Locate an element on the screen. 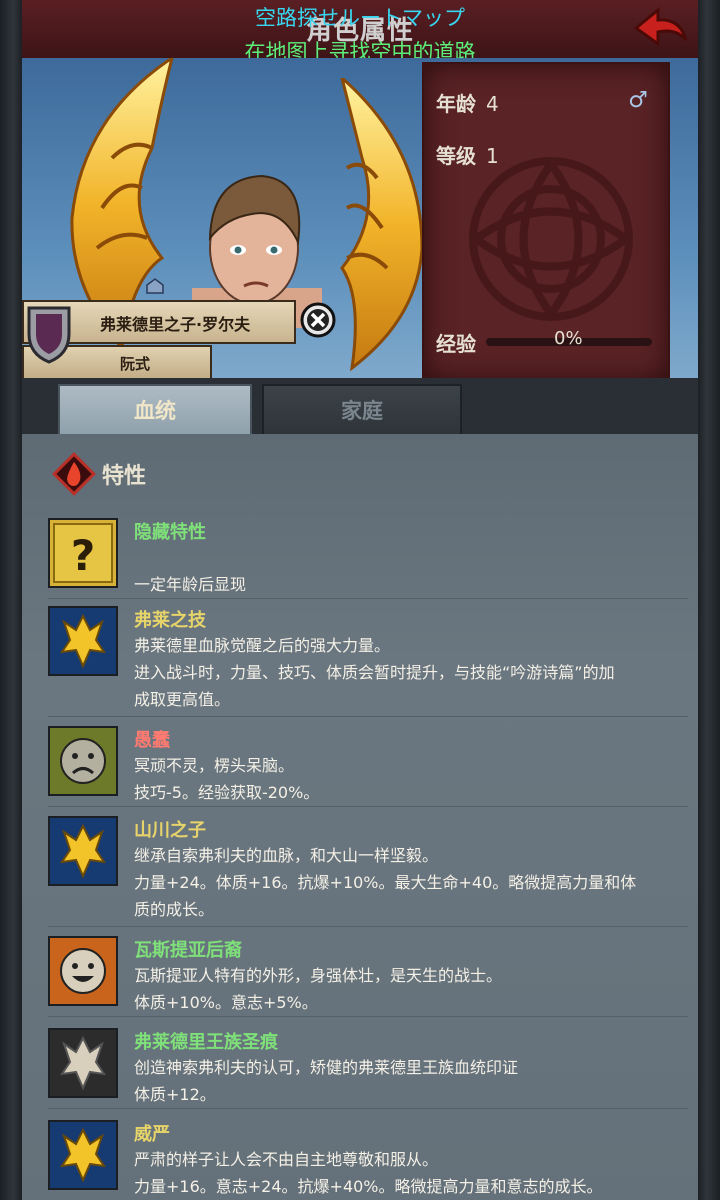 The image size is (720, 1200). trait-desc: 瓦斯提亚人特有的外形，身强体壮，是天生的战士。 体质+10%。意志+5%。 is located at coordinates (318, 989).